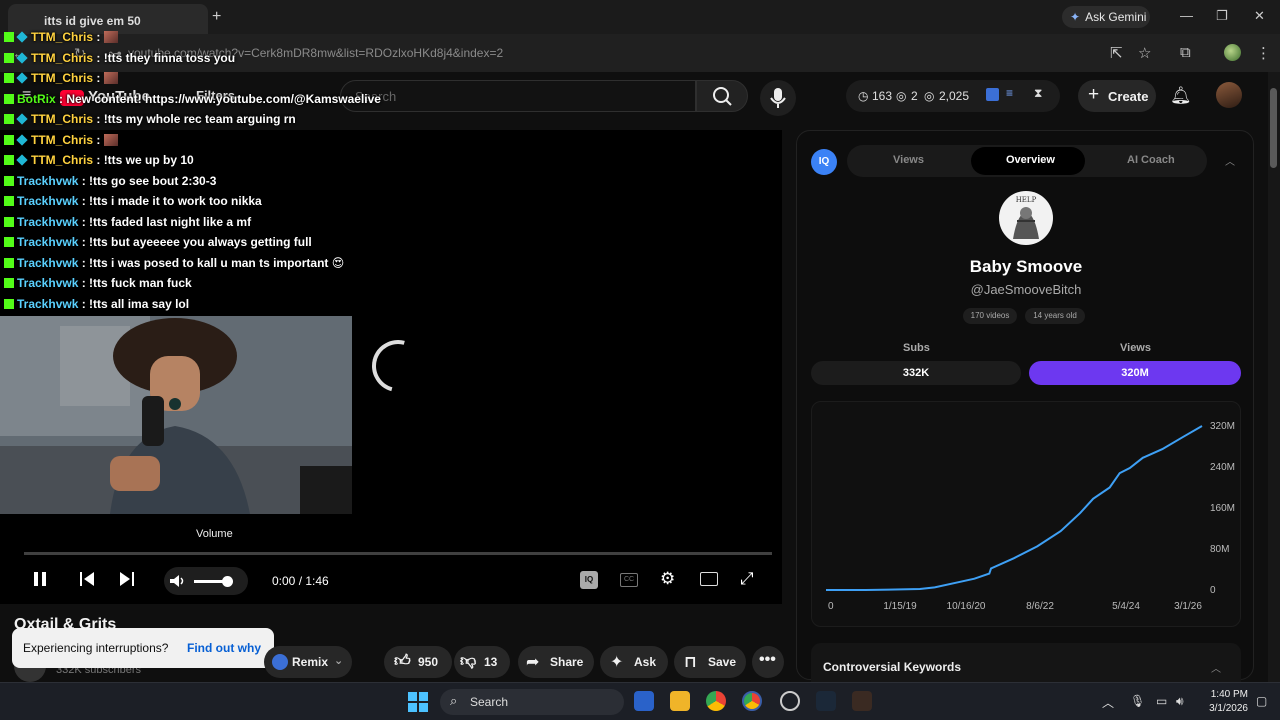 This screenshot has height=720, width=1280. Describe the element at coordinates (901, 96) in the screenshot. I see `eye-icon: ◎` at that location.